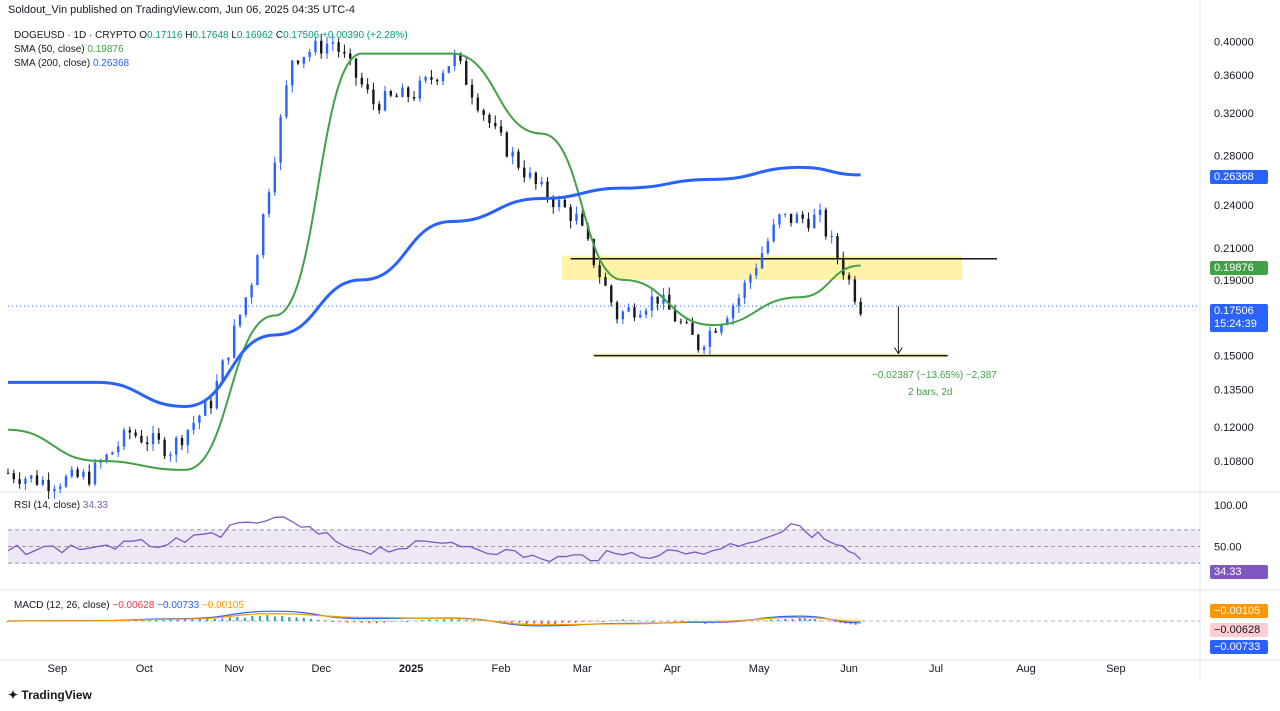 This screenshot has width=1280, height=711. Describe the element at coordinates (936, 669) in the screenshot. I see `time-tick-label: Jul` at that location.